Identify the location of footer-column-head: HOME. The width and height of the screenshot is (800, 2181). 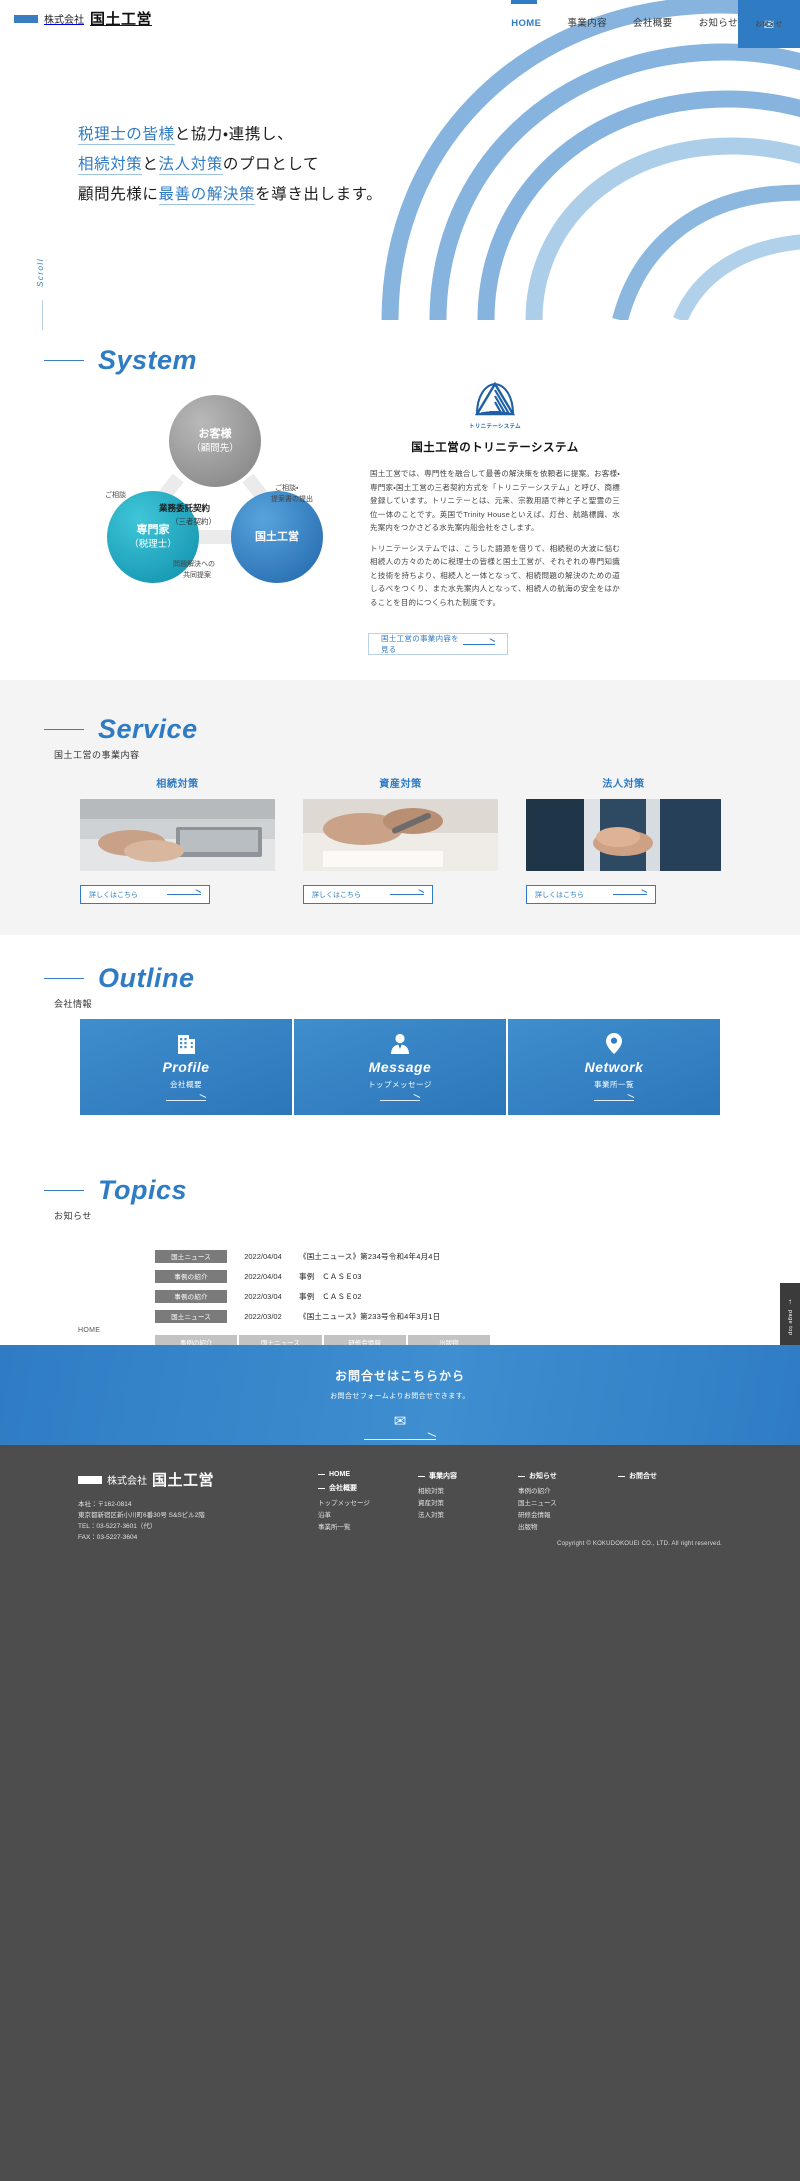
(357, 1474).